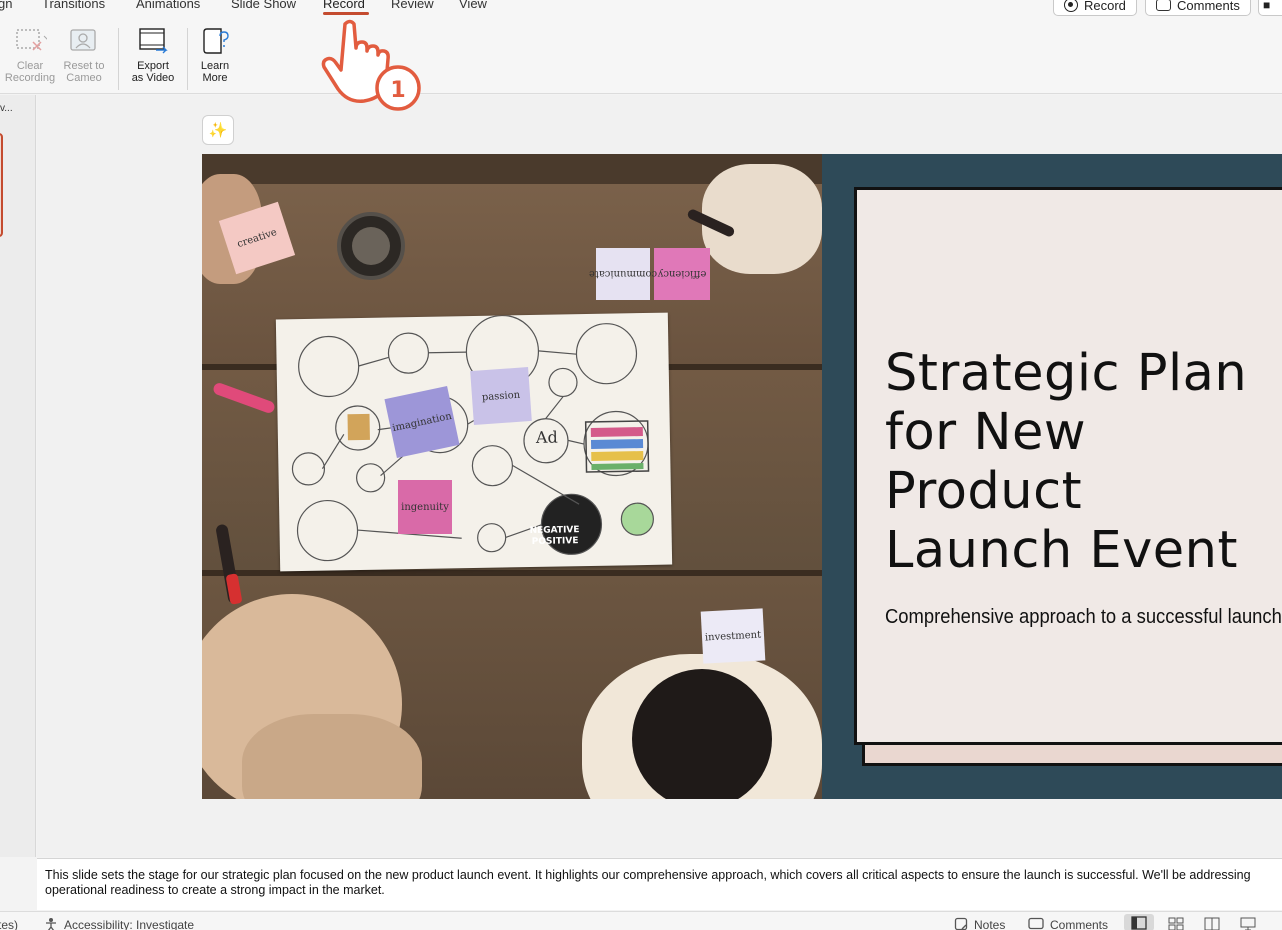 Image resolution: width=1282 pixels, height=930 pixels. What do you see at coordinates (1036, 923) in the screenshot?
I see `comments-icon` at bounding box center [1036, 923].